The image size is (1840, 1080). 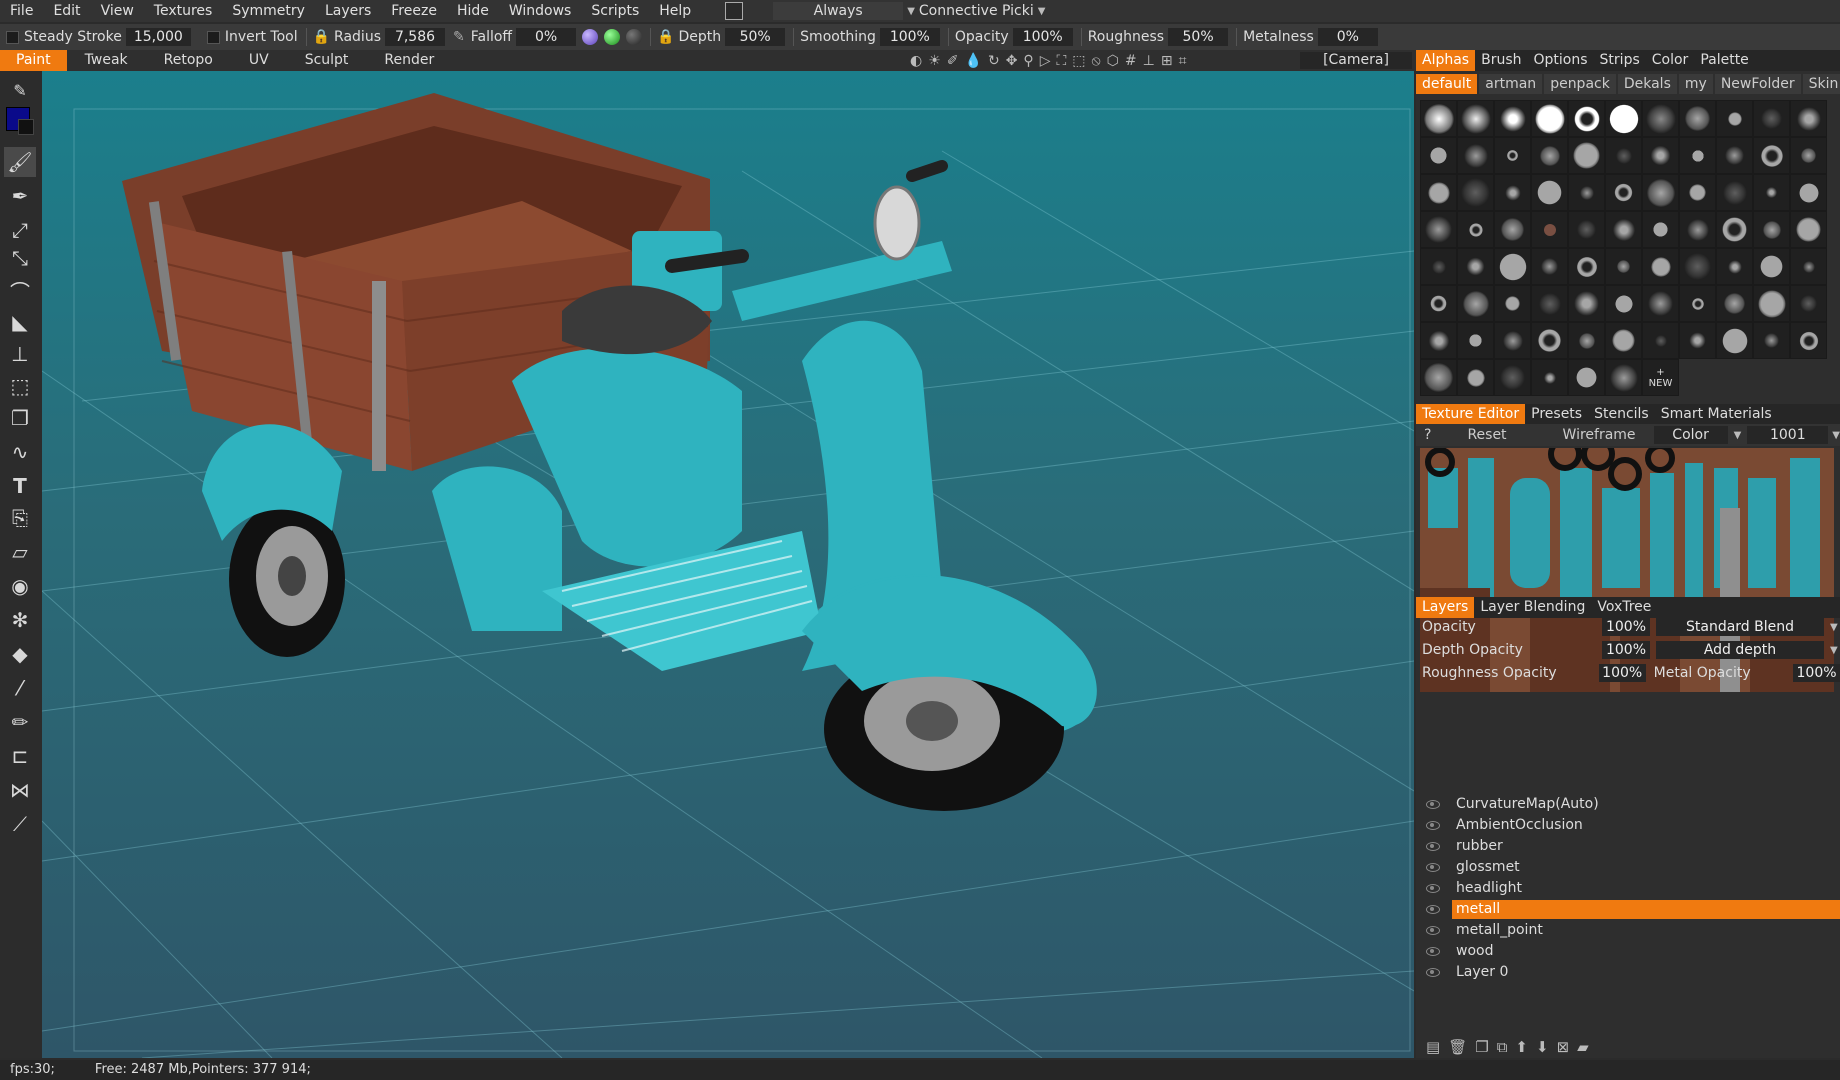 I want to click on measure-icon: ⟋, so click(x=20, y=824).